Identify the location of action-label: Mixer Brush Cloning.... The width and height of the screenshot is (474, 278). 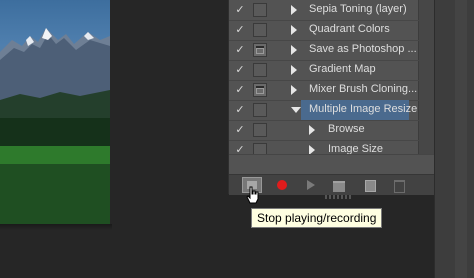
(363, 89).